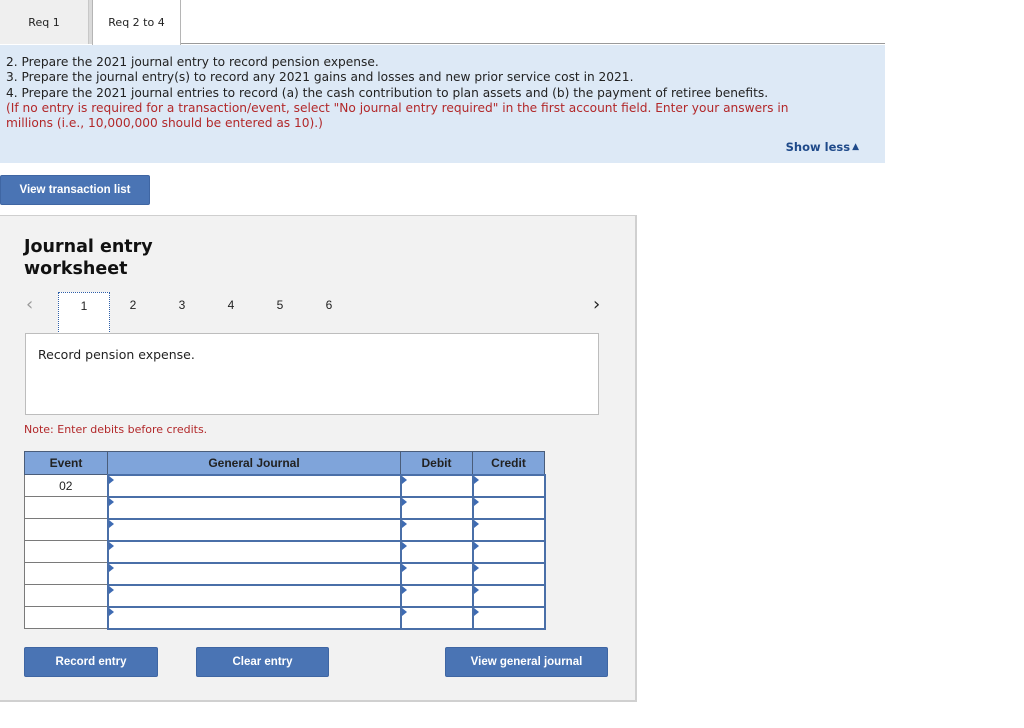 This screenshot has height=728, width=1024. What do you see at coordinates (66, 463) in the screenshot?
I see `header-event: Event` at bounding box center [66, 463].